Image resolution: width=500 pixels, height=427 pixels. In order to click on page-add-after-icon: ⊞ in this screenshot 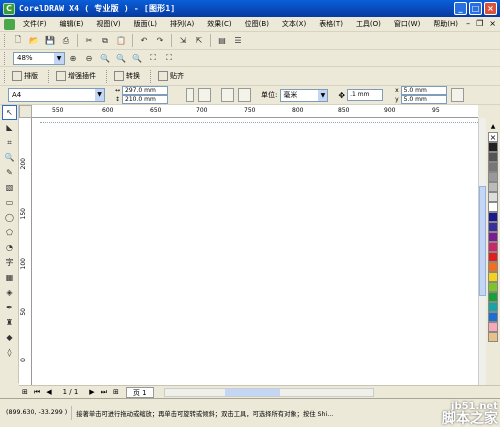, I will do `click(116, 392)`.